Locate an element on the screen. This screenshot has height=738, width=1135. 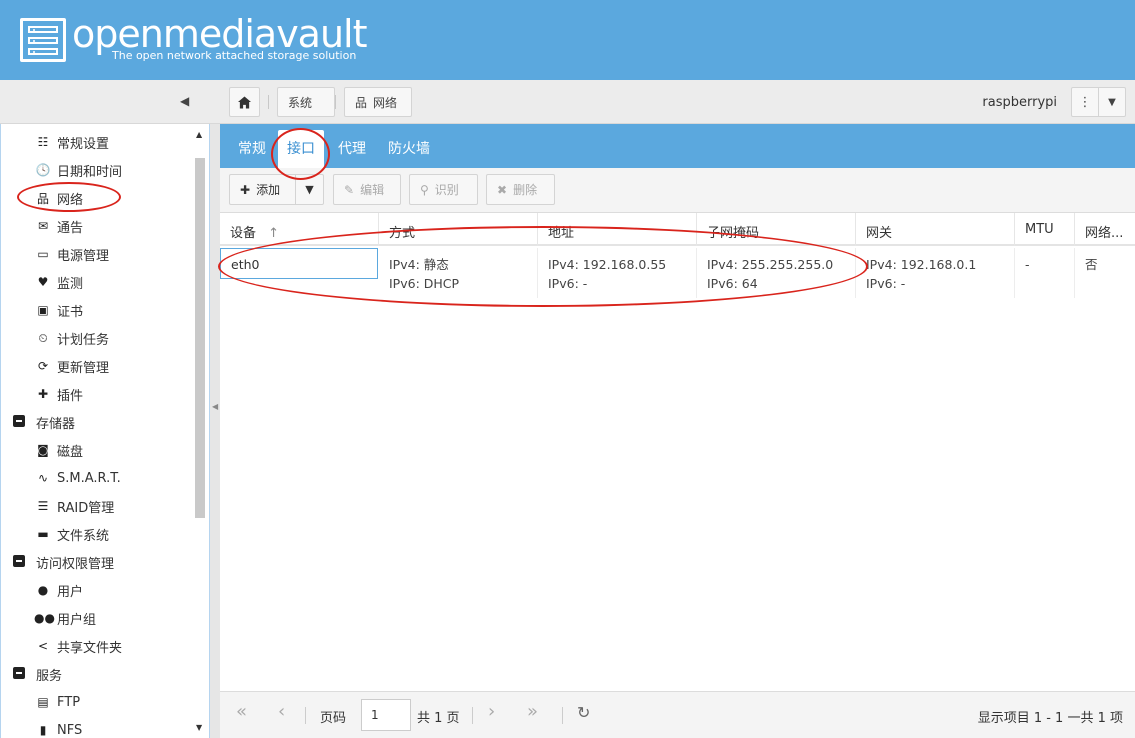
sidebar-item-icon: 品 is located at coordinates (42, 198).